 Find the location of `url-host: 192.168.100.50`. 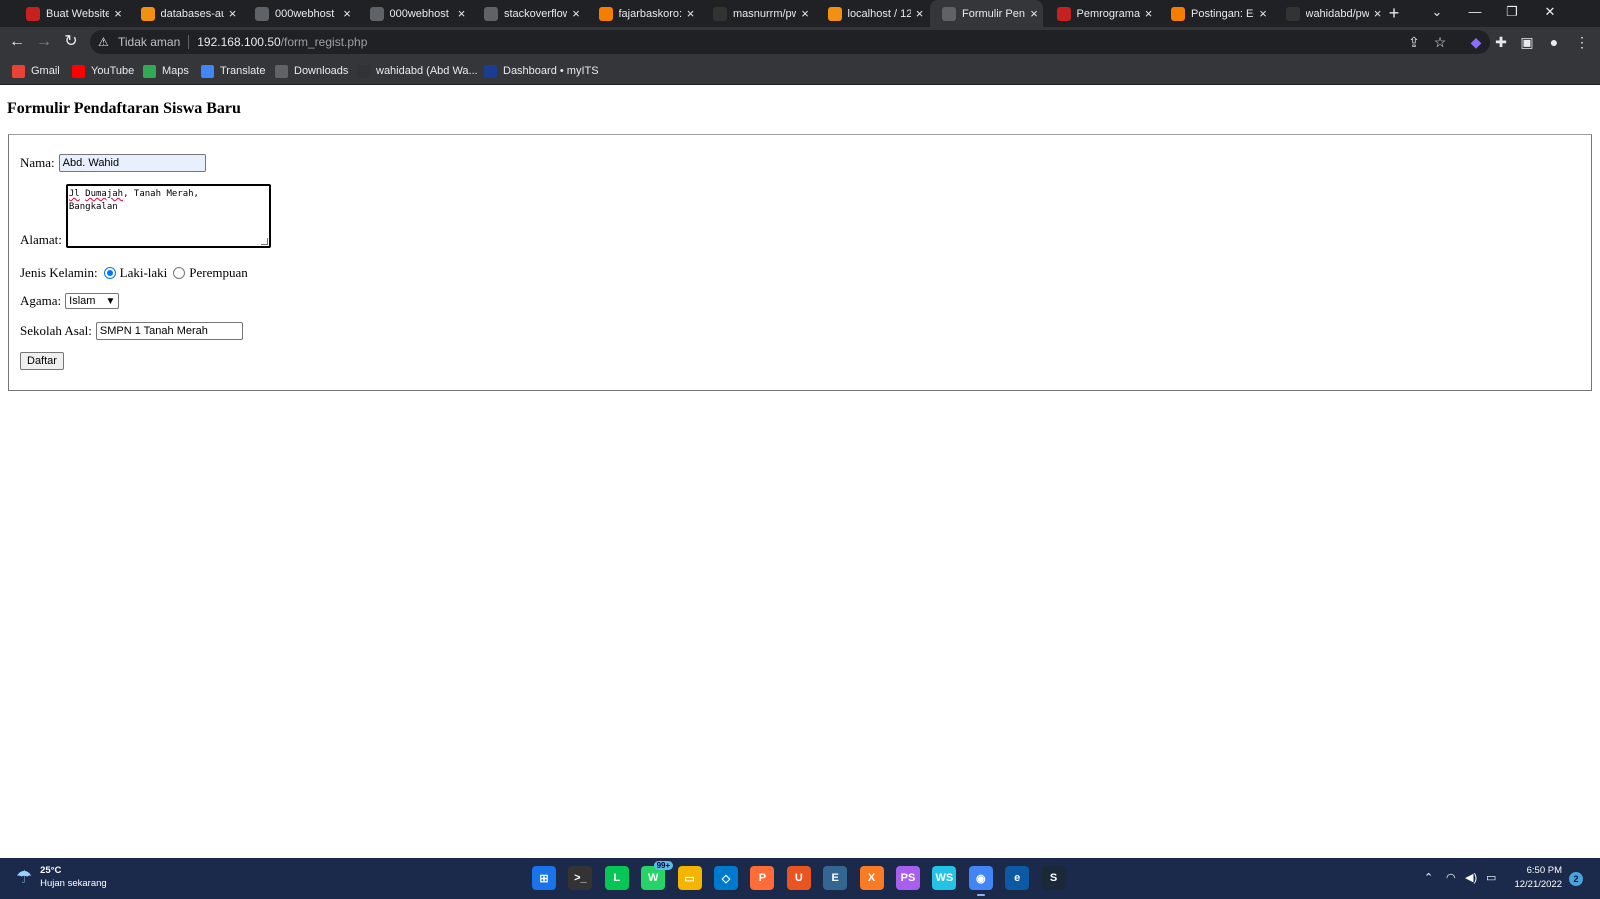

url-host: 192.168.100.50 is located at coordinates (238, 42).